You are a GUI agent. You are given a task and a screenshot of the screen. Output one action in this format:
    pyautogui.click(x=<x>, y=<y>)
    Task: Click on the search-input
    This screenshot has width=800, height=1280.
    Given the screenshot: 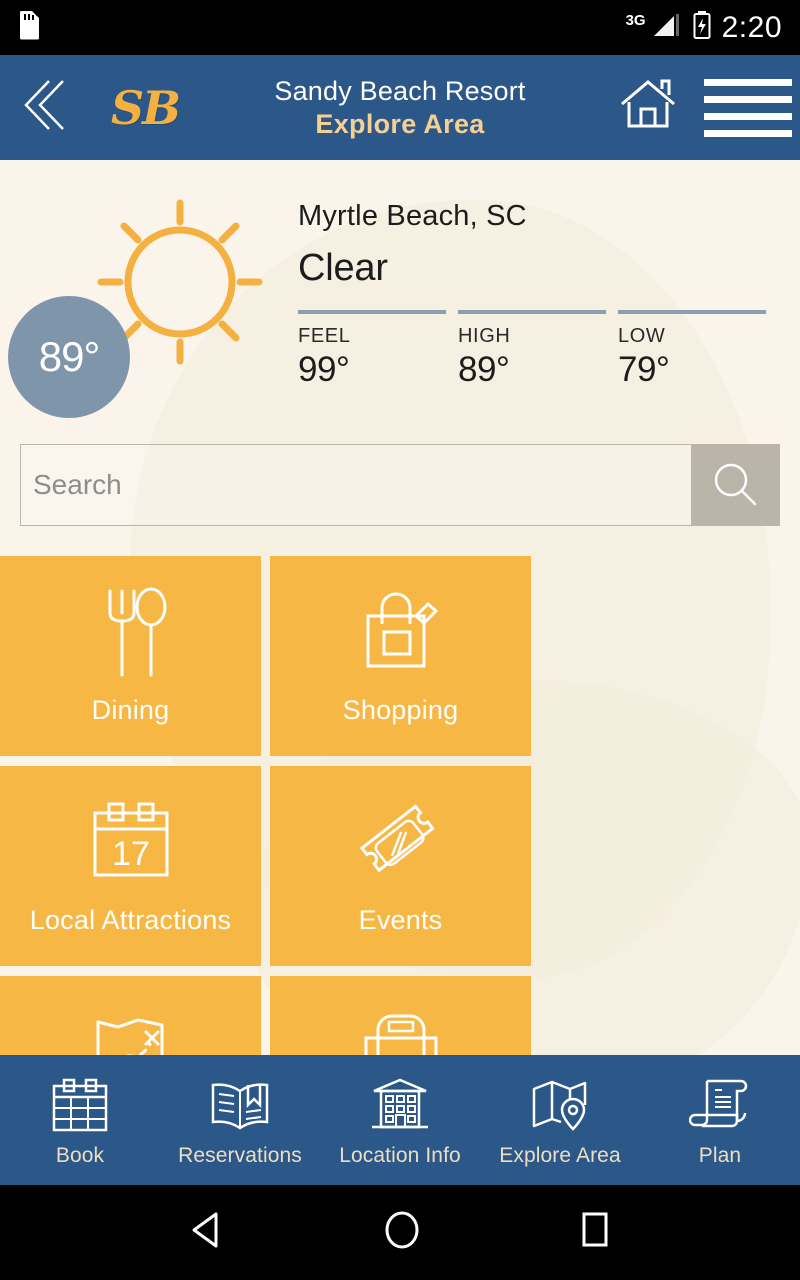 What is the action you would take?
    pyautogui.click(x=356, y=485)
    